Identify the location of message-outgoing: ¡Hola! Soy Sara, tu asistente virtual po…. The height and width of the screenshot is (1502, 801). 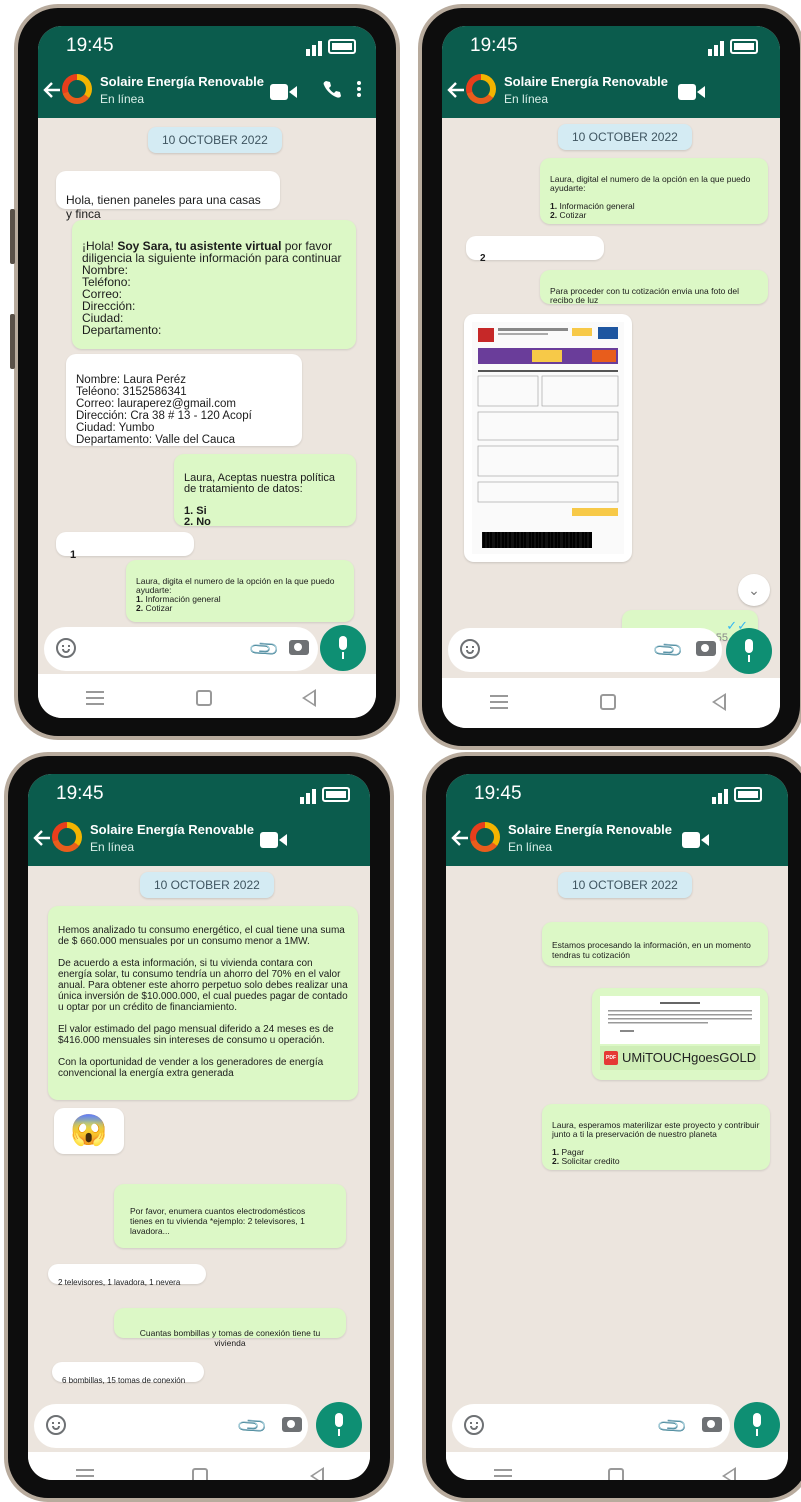
(214, 284).